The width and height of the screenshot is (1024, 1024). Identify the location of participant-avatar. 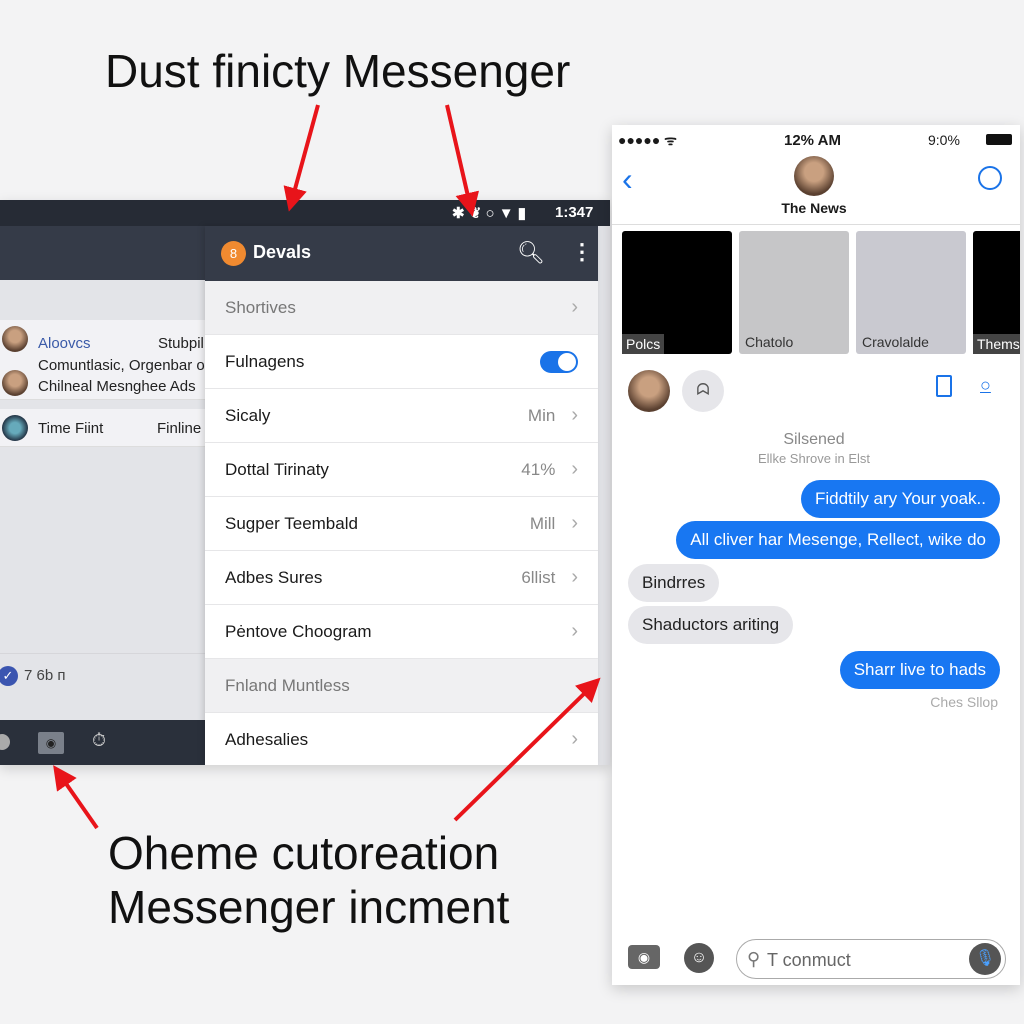
(649, 391).